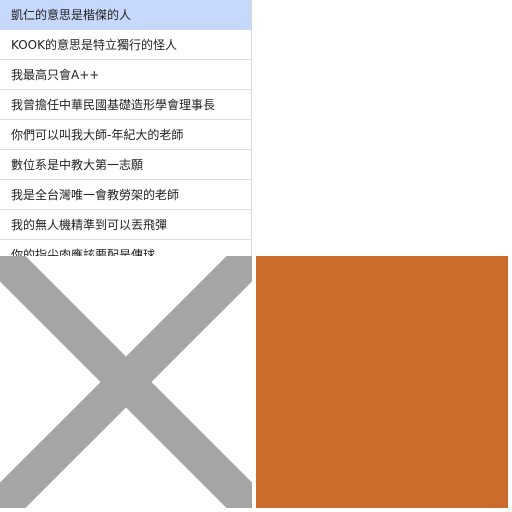  What do you see at coordinates (125, 248) in the screenshot?
I see `list-item: 你的指尖肉應該要配是傳球` at bounding box center [125, 248].